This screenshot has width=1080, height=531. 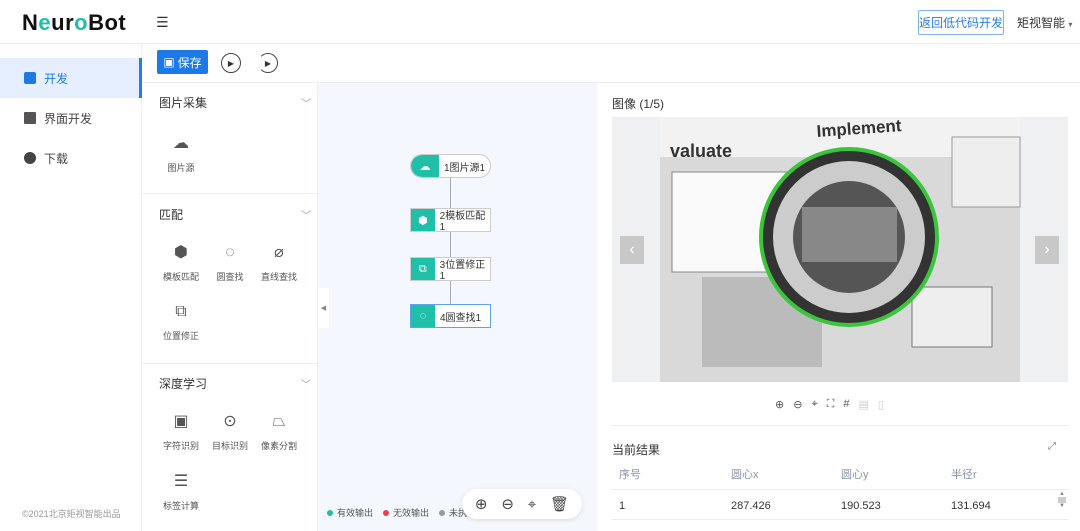 What do you see at coordinates (630, 475) in the screenshot?
I see `column-header: 序号` at bounding box center [630, 475].